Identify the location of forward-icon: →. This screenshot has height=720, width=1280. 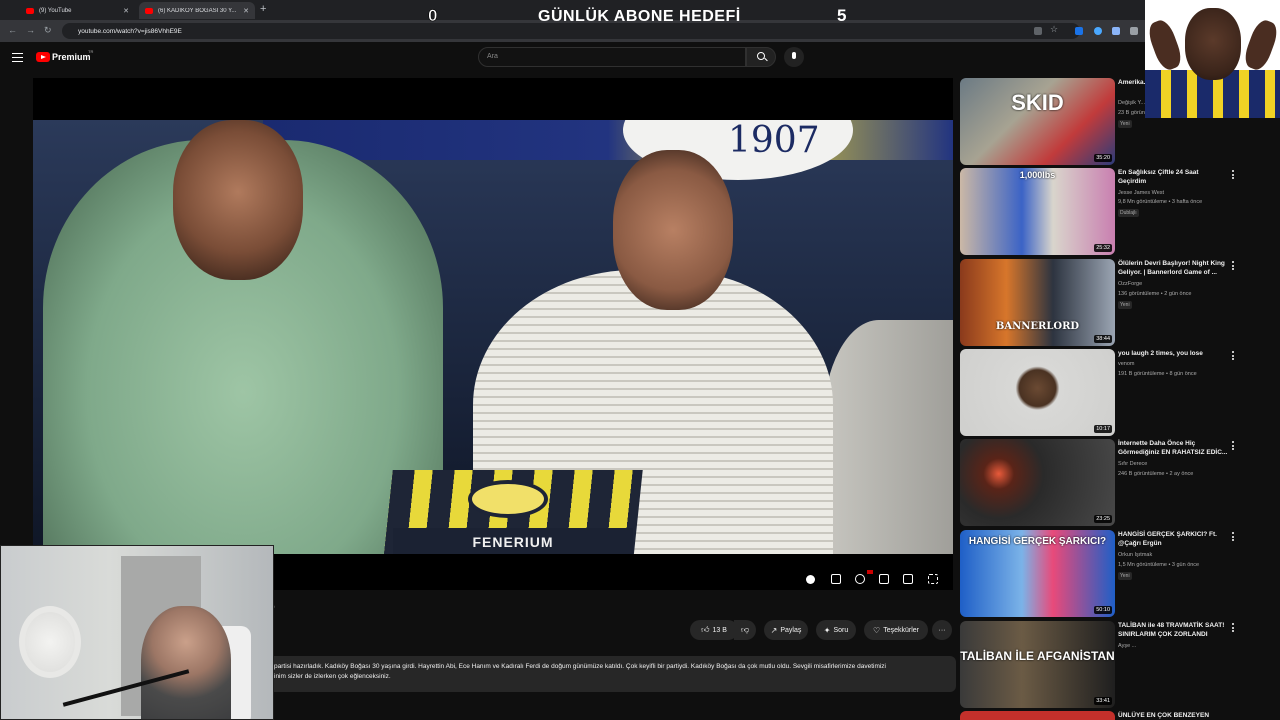
(30, 30).